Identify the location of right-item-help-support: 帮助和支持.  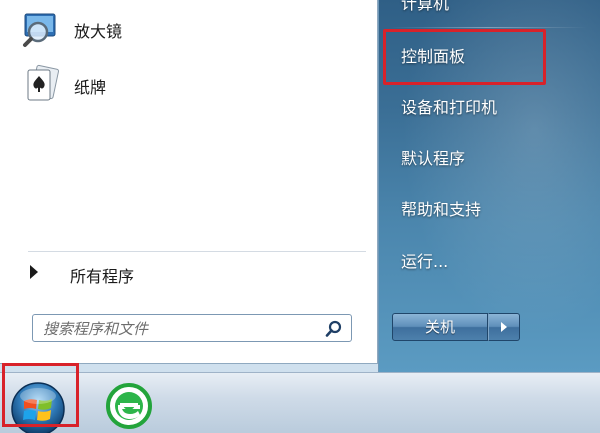
(441, 210).